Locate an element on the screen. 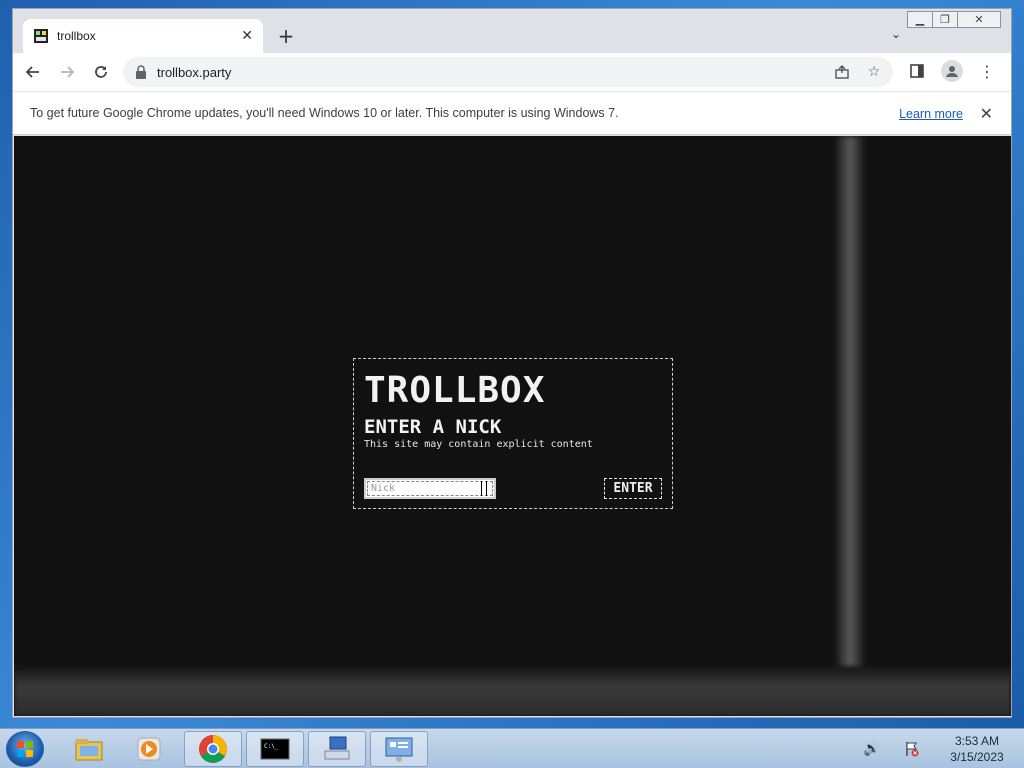 This screenshot has width=1024, height=768. background-floor is located at coordinates (512, 691).